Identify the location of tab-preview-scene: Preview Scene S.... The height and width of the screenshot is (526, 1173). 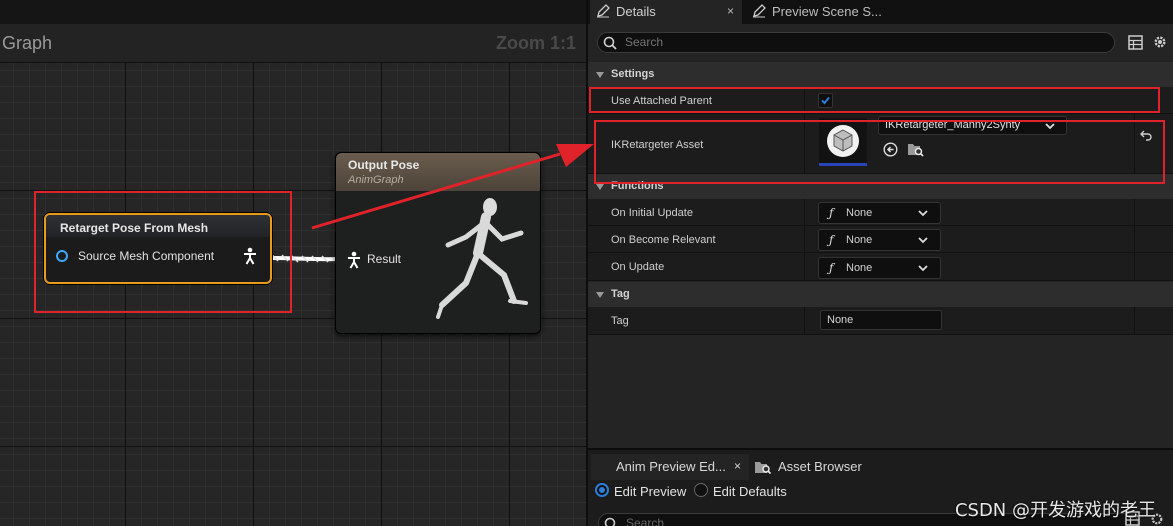
(826, 12).